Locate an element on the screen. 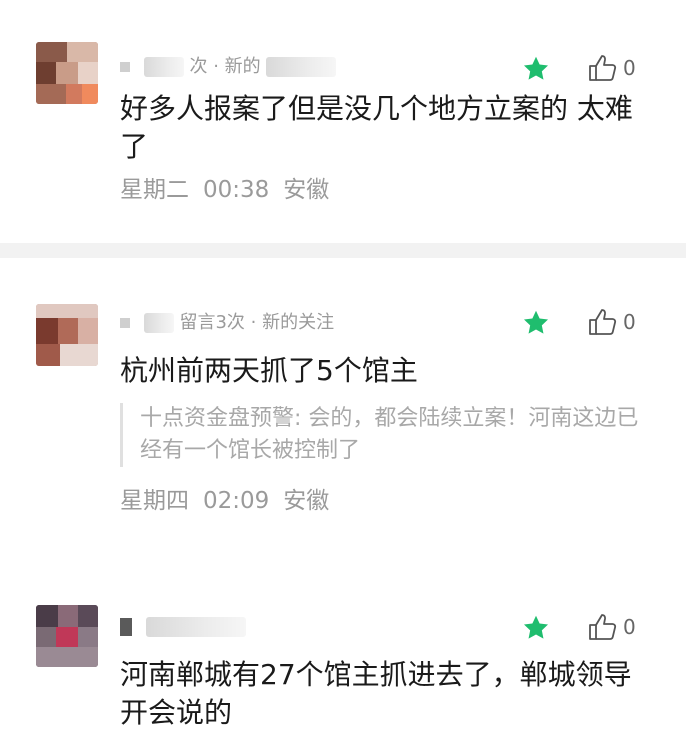  comment-meta is located at coordinates (183, 627).